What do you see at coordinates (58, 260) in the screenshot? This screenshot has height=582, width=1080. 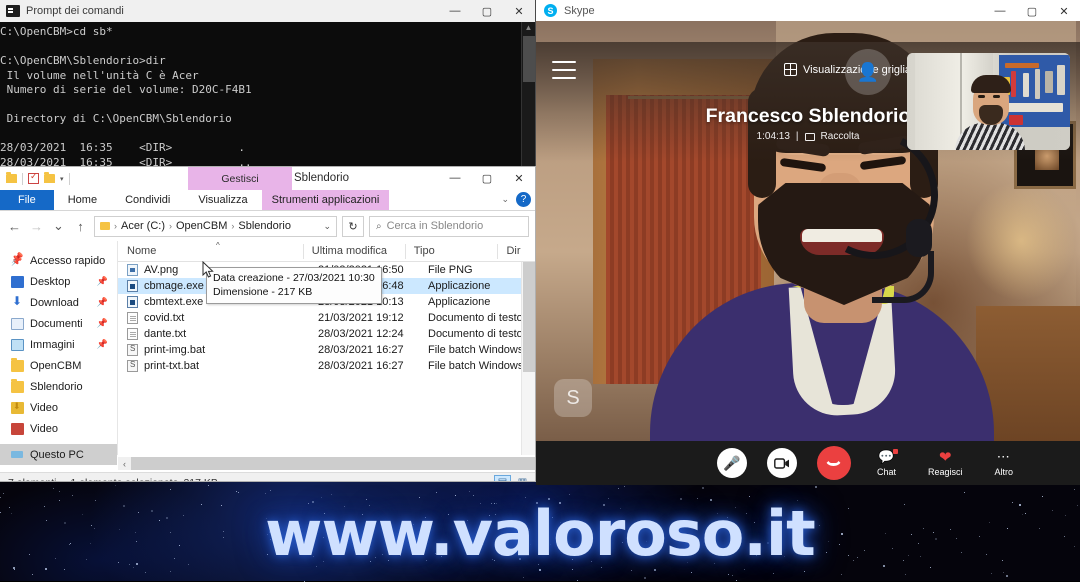 I see `sidebar-item-accesso-rapido: 📌 Accesso rapido` at bounding box center [58, 260].